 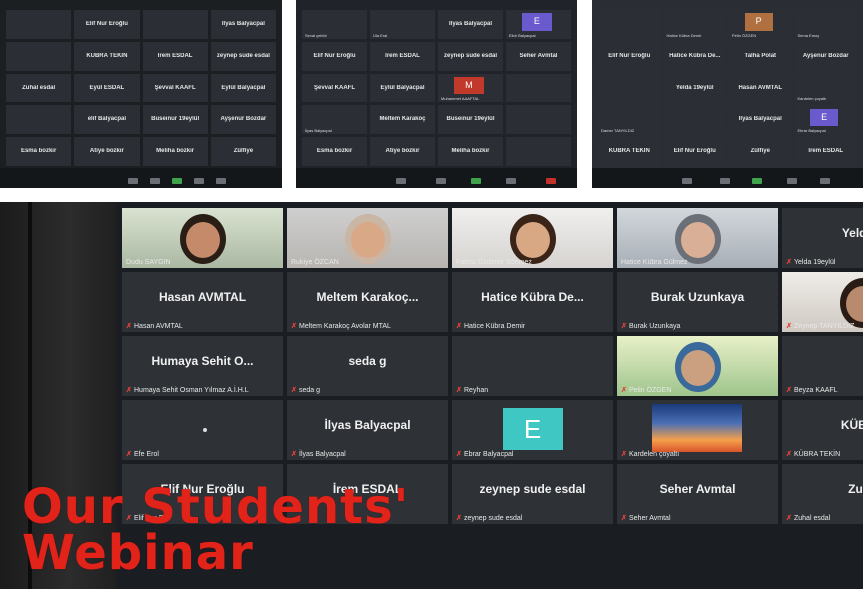 I want to click on participant-tile: Fatma Özdemir Sönmez, so click(x=532, y=238).